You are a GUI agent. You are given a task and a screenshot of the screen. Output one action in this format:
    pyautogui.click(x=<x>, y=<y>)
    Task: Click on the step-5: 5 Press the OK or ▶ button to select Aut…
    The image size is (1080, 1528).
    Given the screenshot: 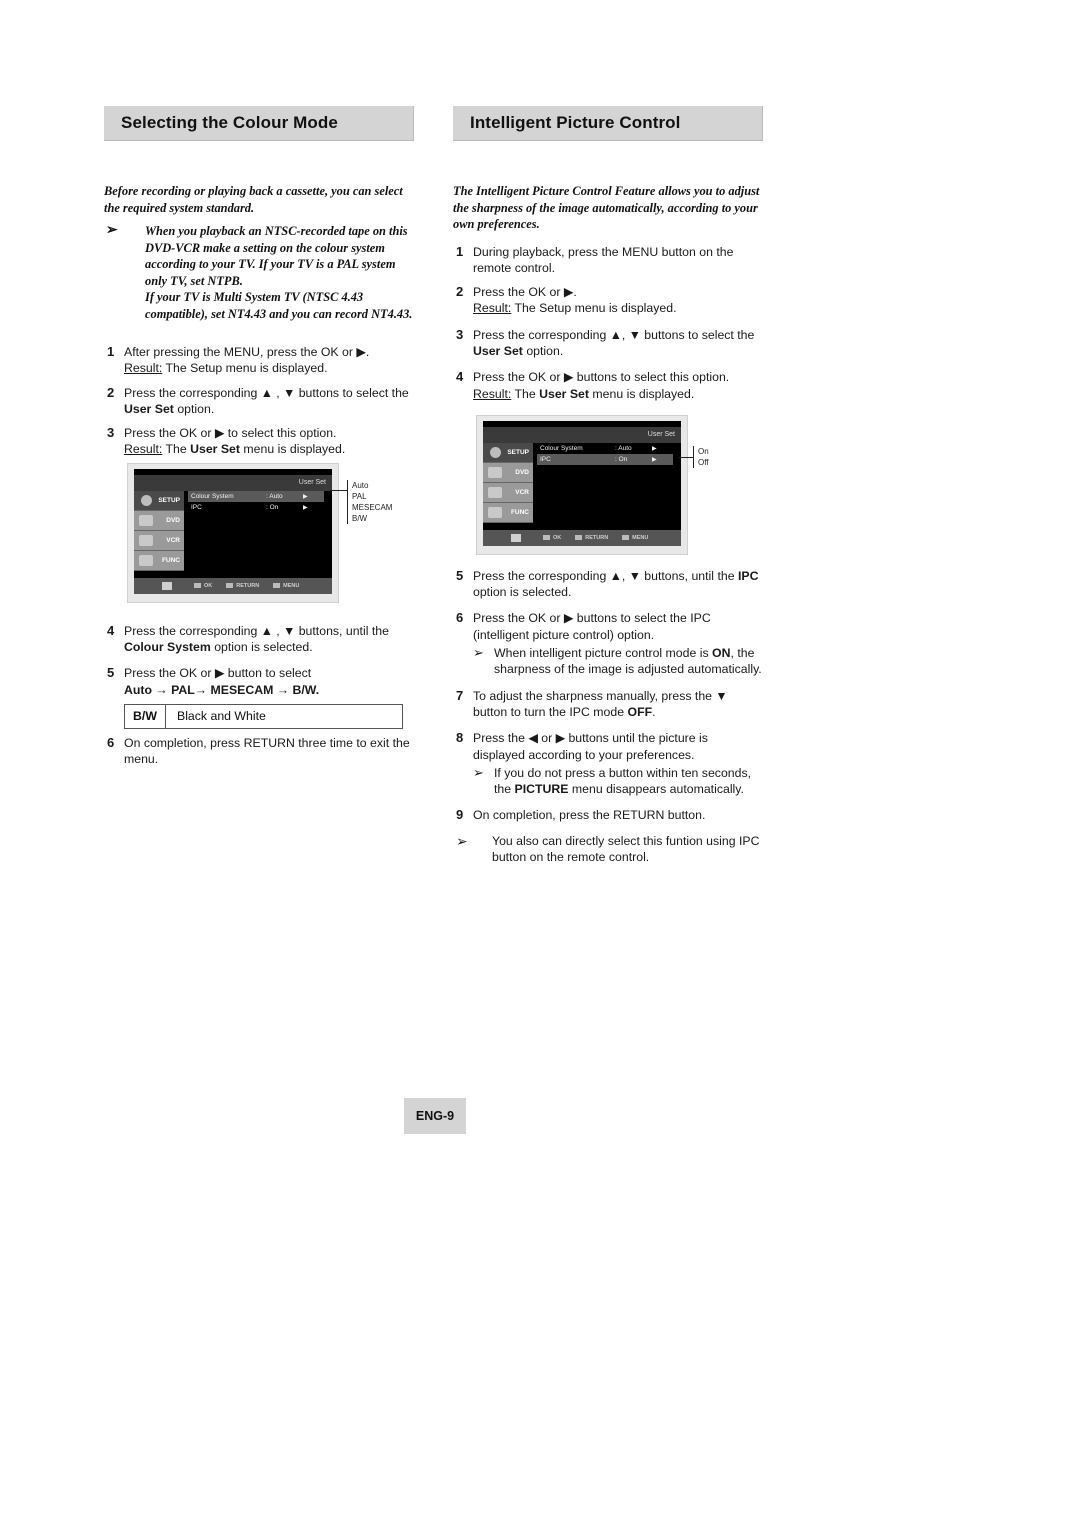 What is the action you would take?
    pyautogui.click(x=213, y=681)
    